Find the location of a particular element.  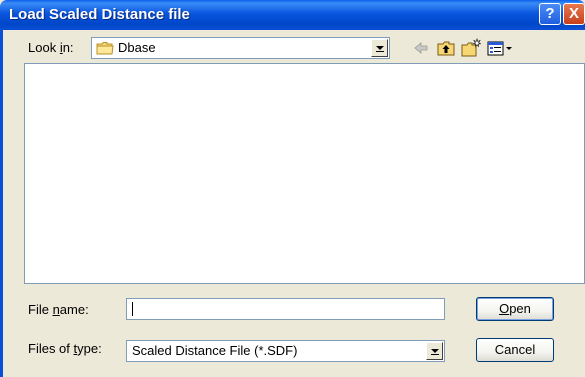

file-type-combobox: Scaled Distance File (*.SDF) is located at coordinates (285, 351).